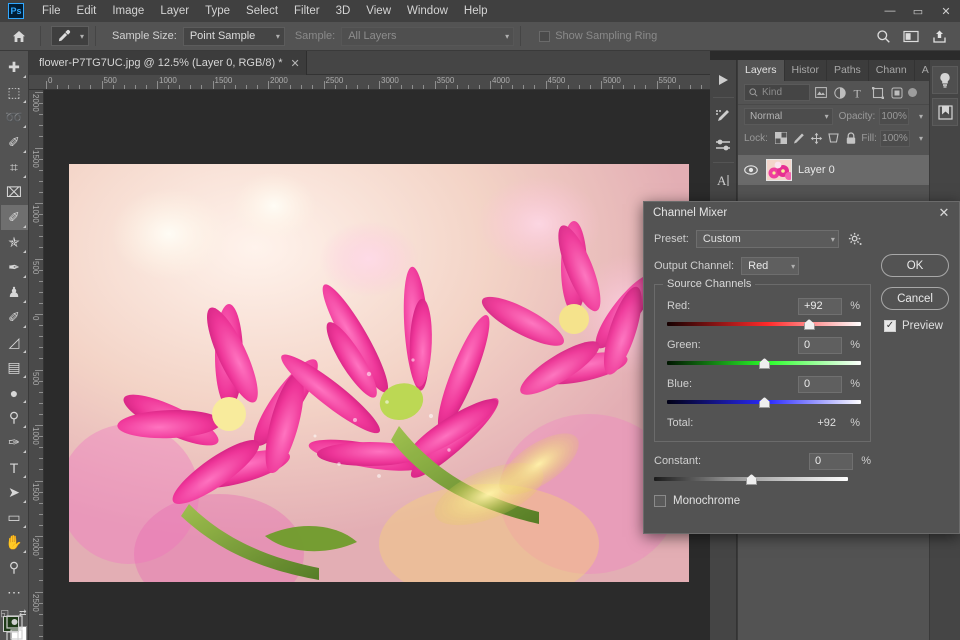  What do you see at coordinates (939, 36) in the screenshot?
I see `share-icon` at bounding box center [939, 36].